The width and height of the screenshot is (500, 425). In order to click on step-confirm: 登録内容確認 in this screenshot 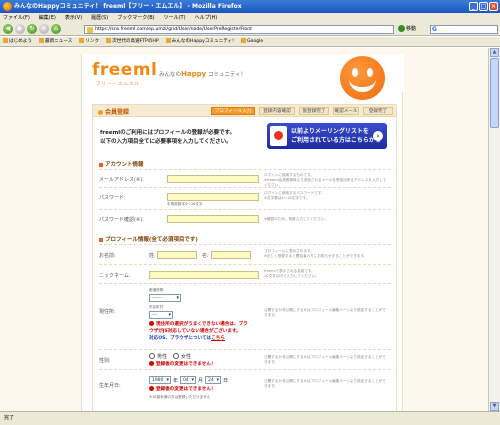, I will do `click(277, 111)`.